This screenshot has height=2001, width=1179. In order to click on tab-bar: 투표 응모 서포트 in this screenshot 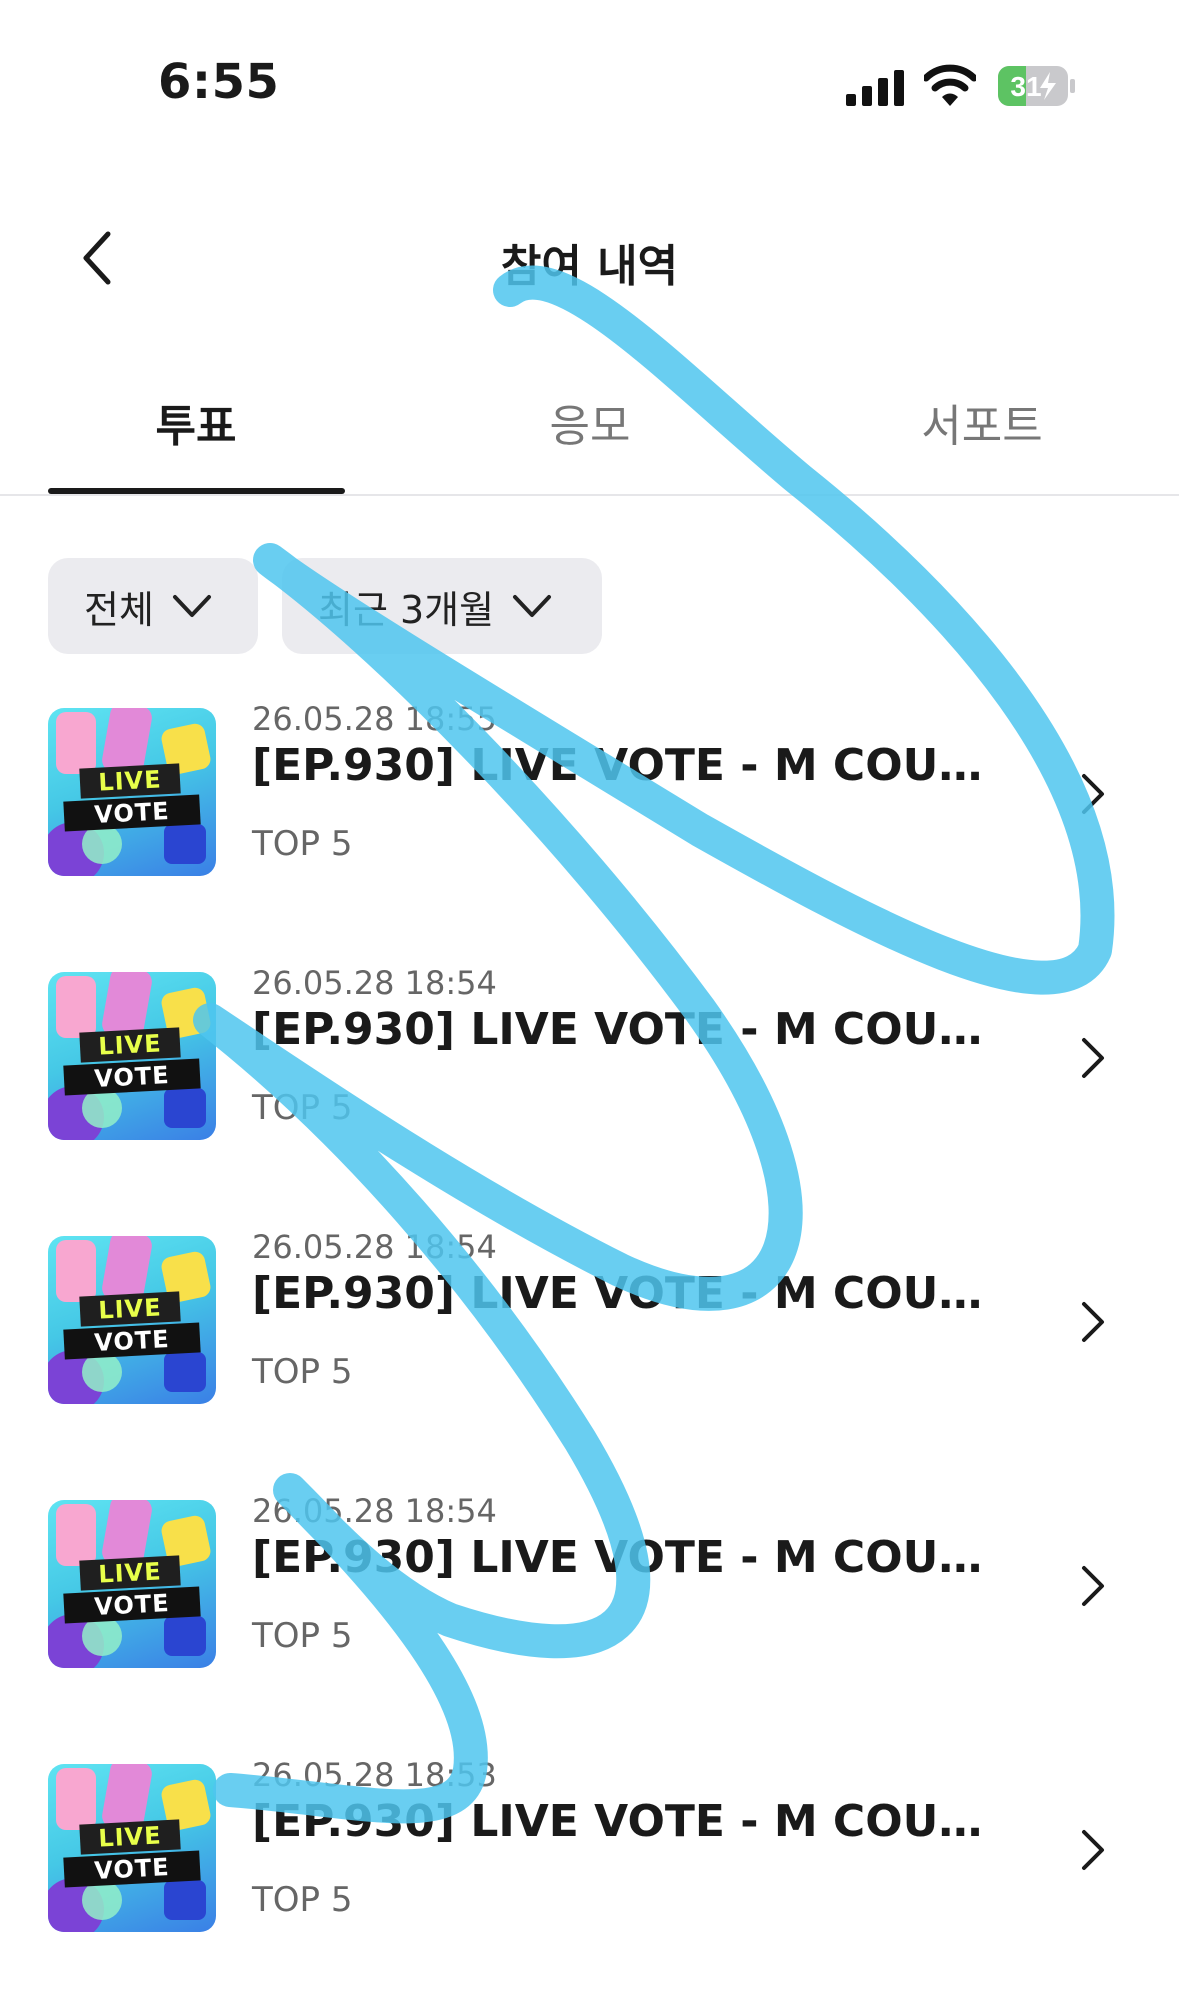, I will do `click(589, 433)`.